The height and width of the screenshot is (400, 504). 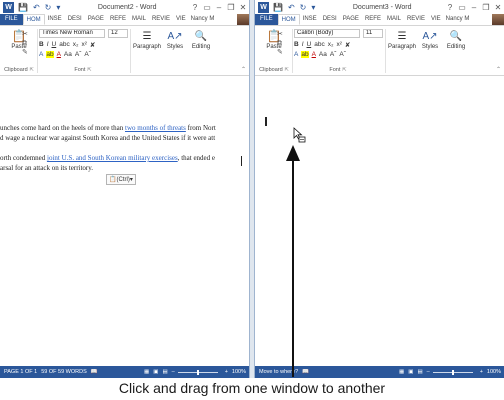 What do you see at coordinates (419, 372) in the screenshot?
I see `web-layout-icon: ▤` at bounding box center [419, 372].